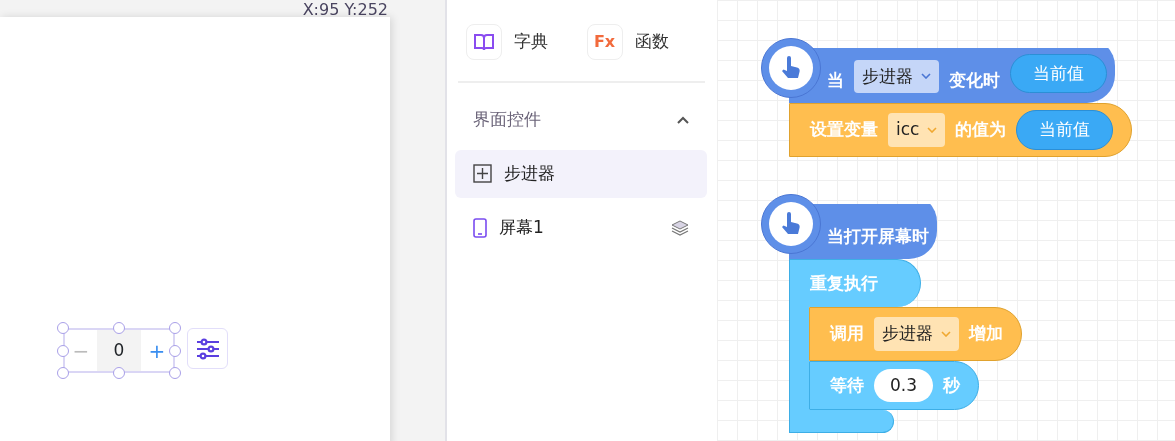 This screenshot has width=1175, height=441. Describe the element at coordinates (904, 385) in the screenshot. I see `number-input: 0.3` at that location.